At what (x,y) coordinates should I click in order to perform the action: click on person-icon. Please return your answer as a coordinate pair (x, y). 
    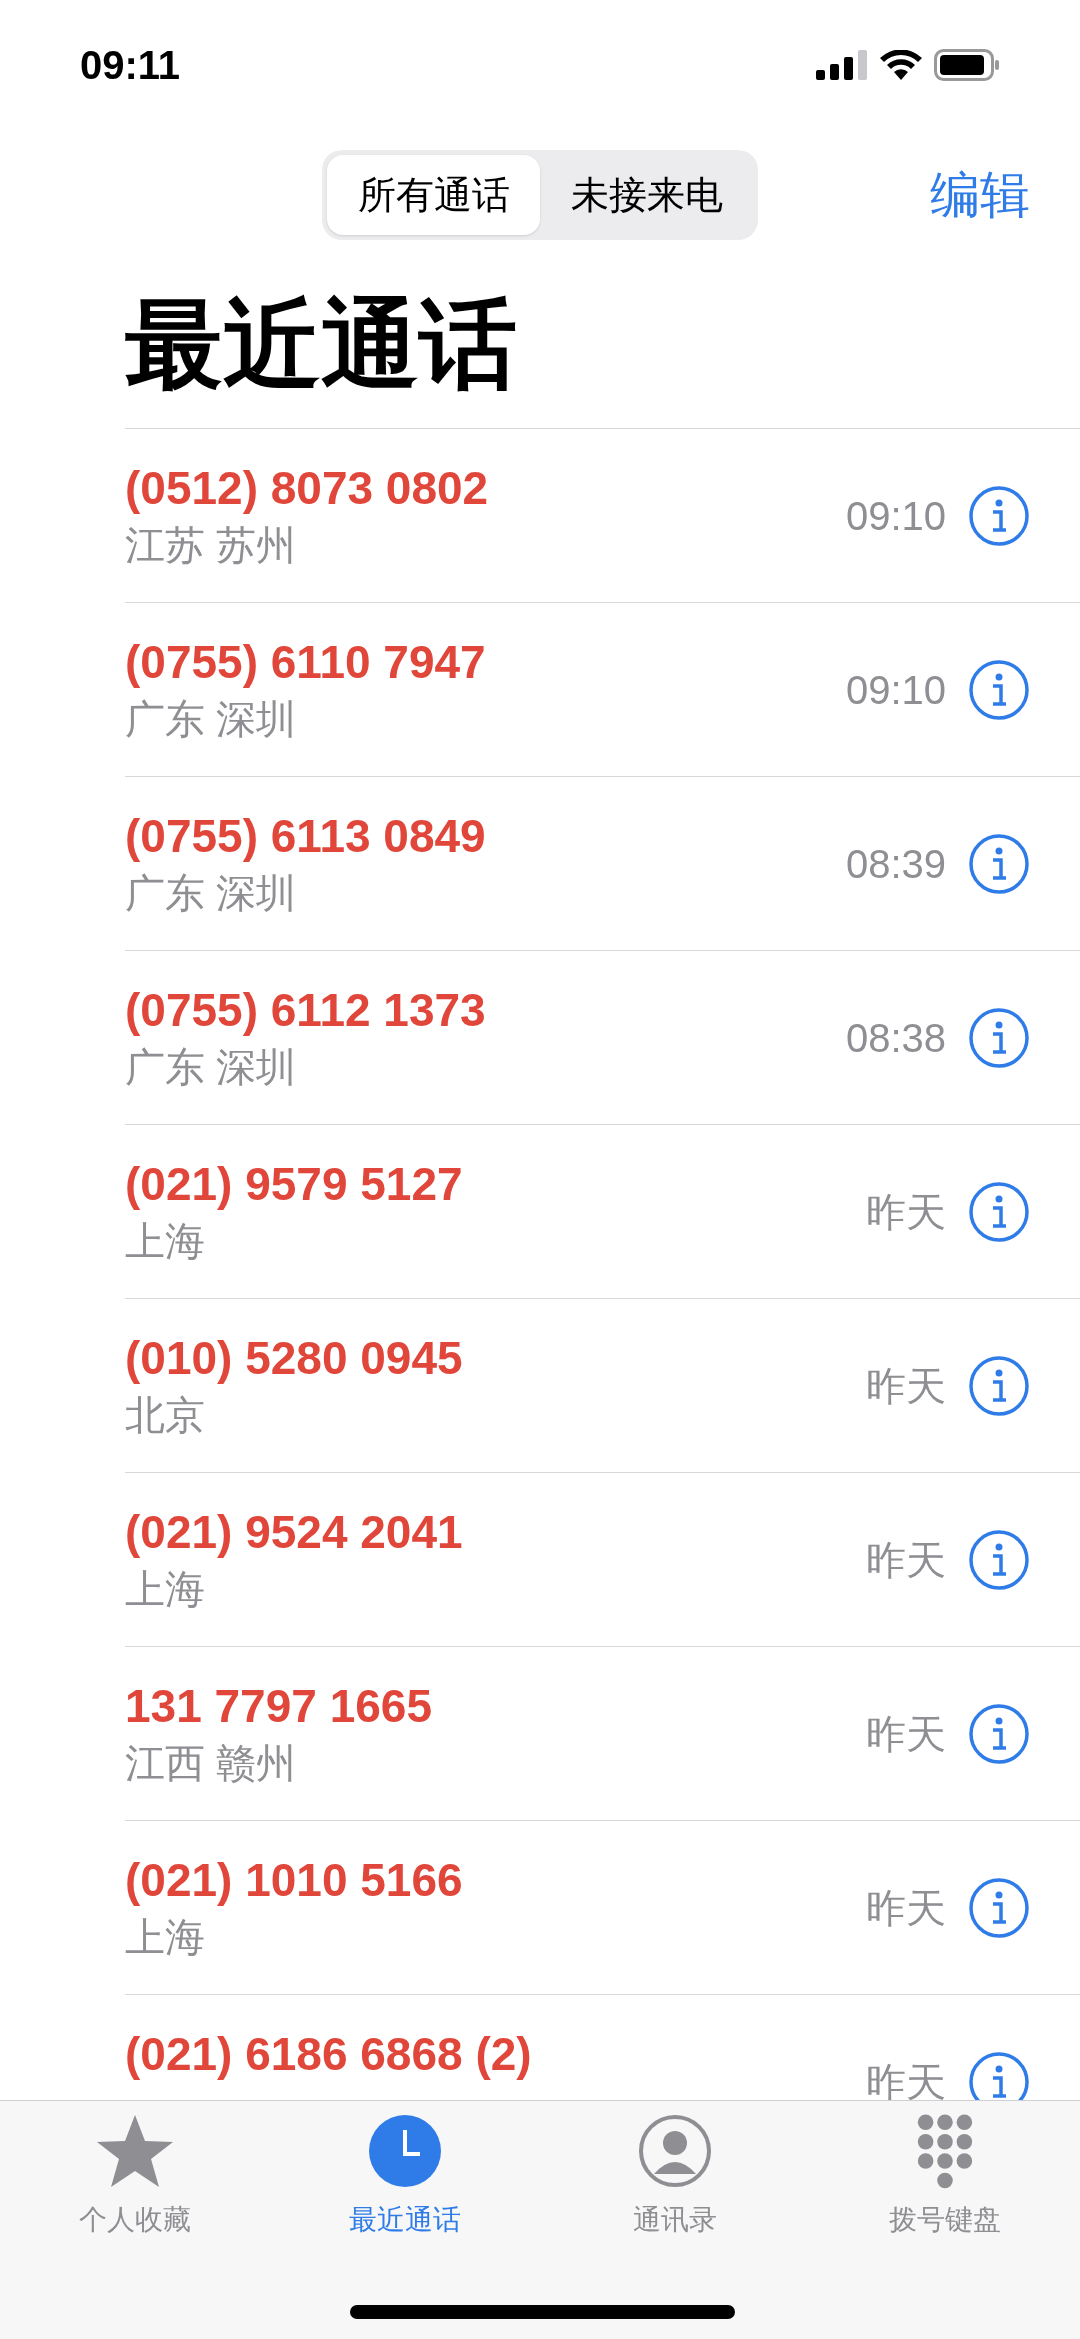
    Looking at the image, I should click on (675, 2151).